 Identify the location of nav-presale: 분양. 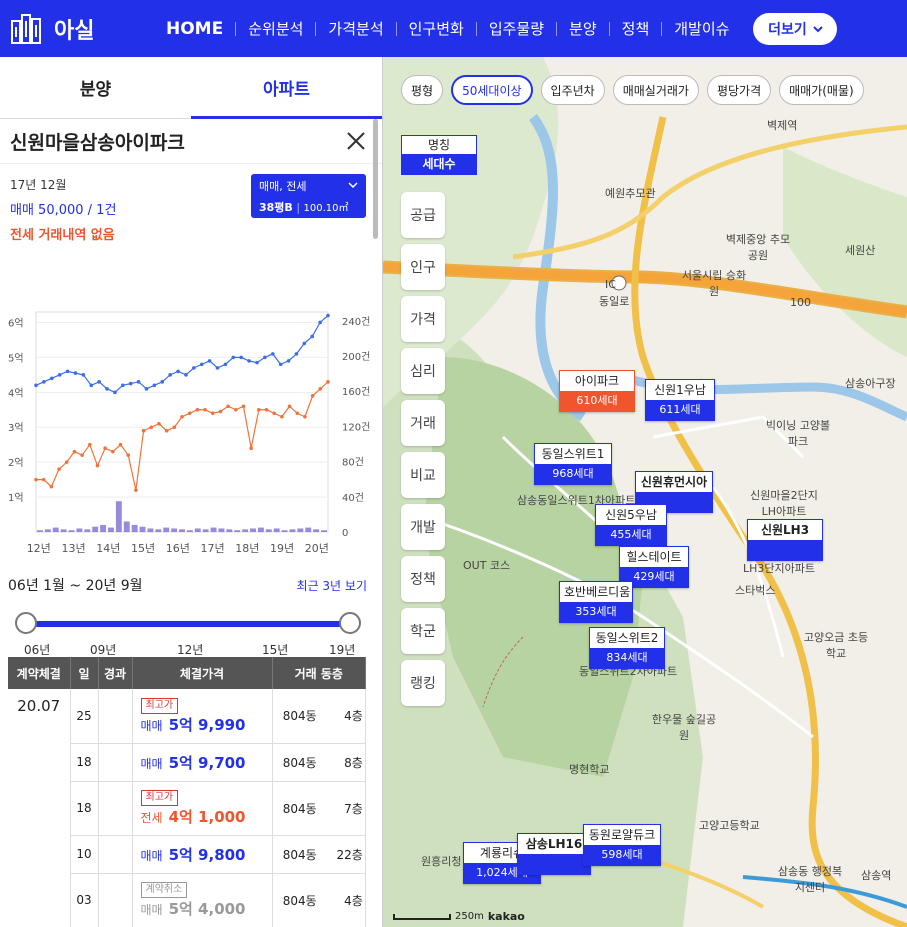
(583, 28).